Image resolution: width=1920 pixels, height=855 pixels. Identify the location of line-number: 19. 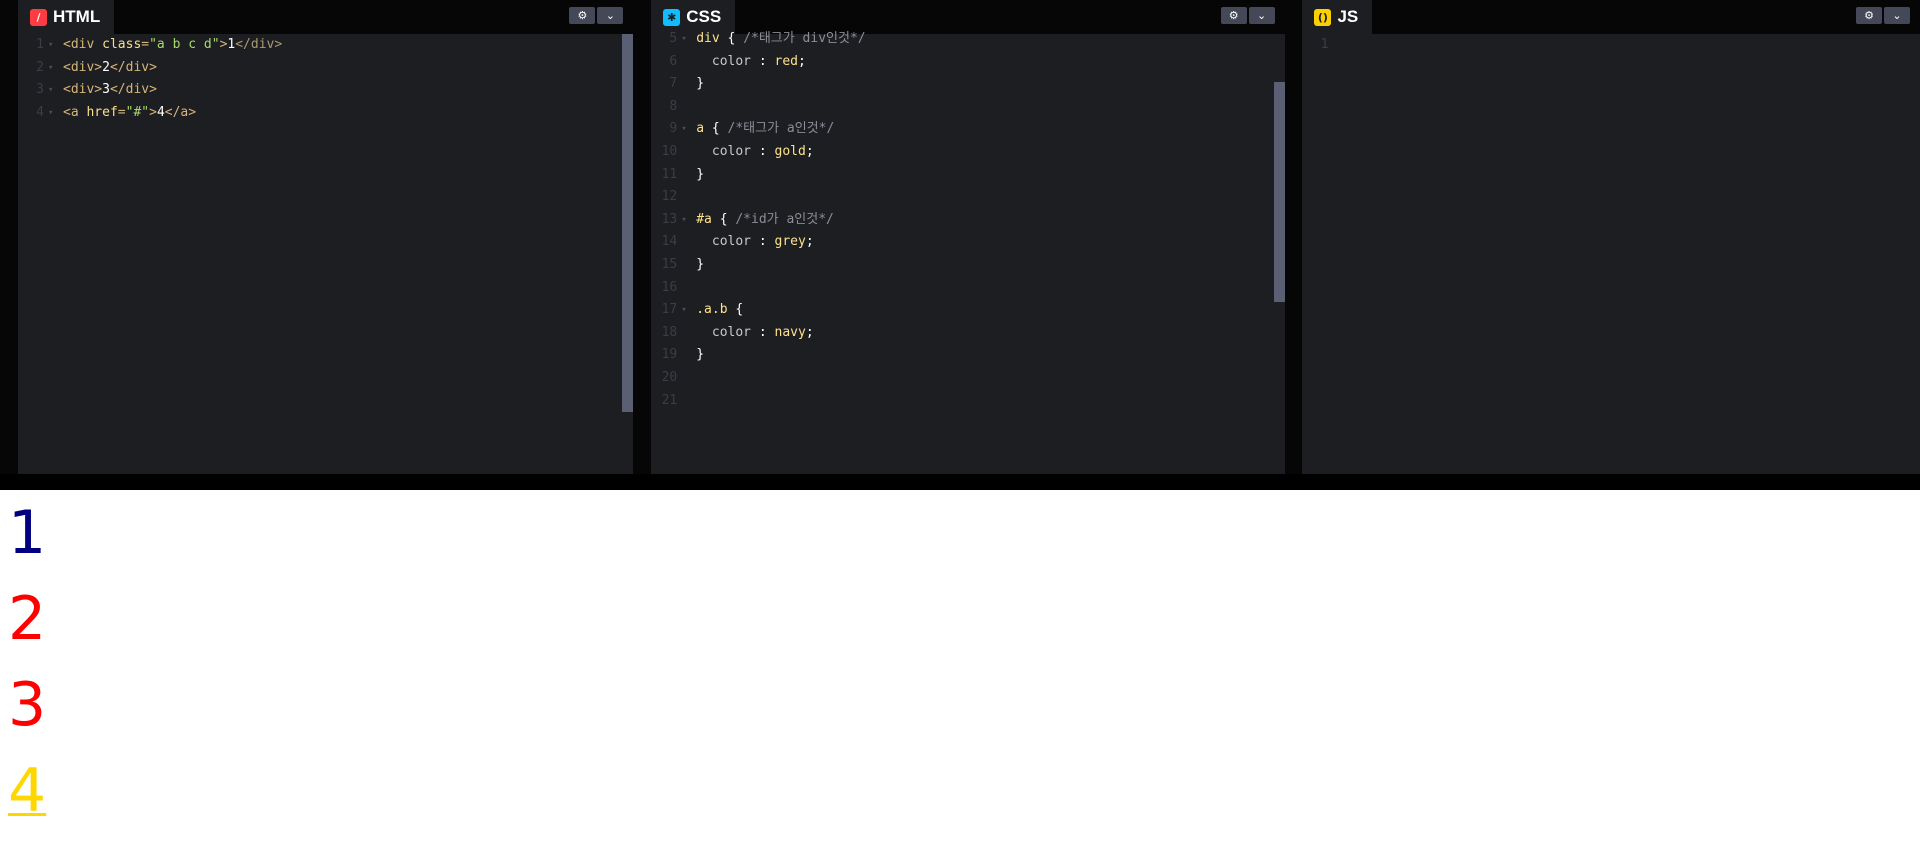
(669, 355).